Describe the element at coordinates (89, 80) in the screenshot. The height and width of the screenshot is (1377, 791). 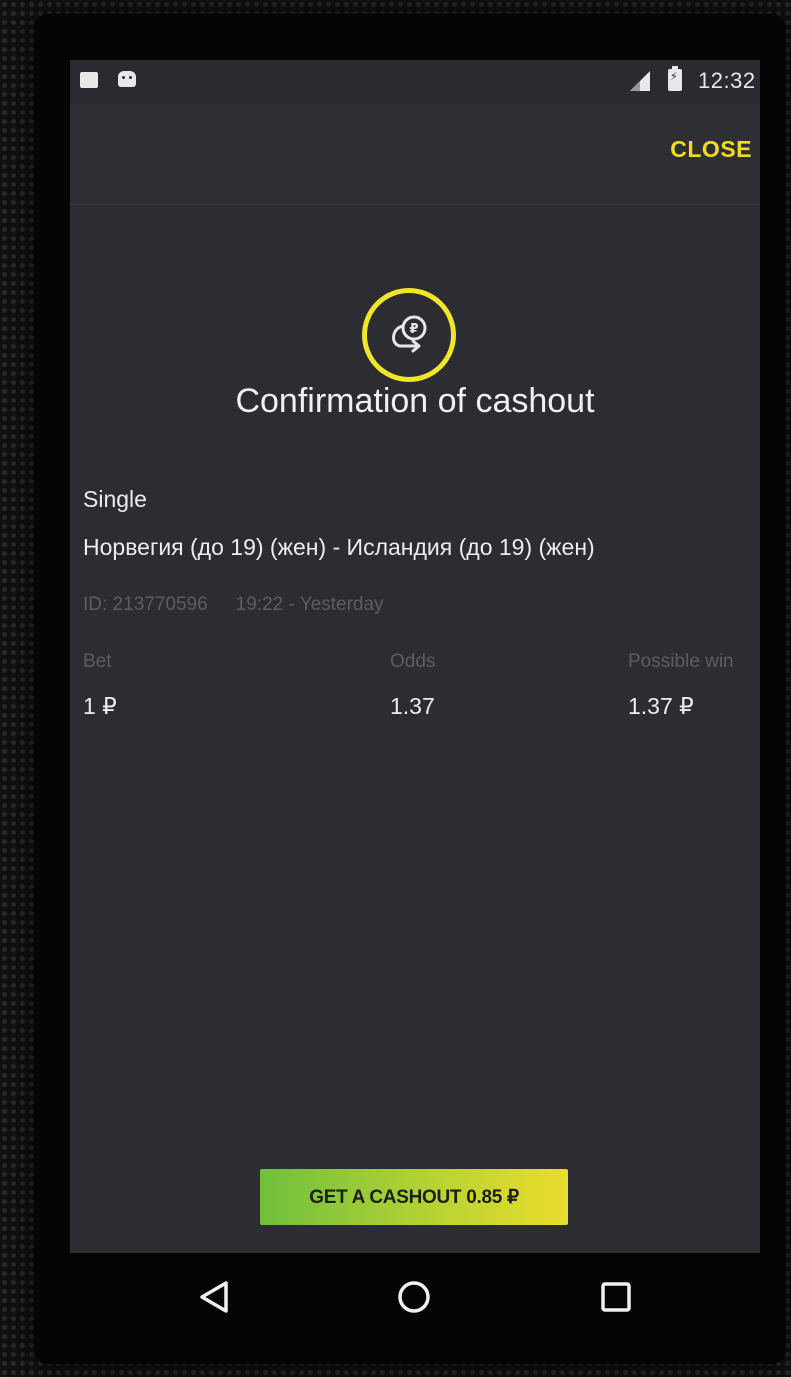
I see `notification-square-icon` at that location.